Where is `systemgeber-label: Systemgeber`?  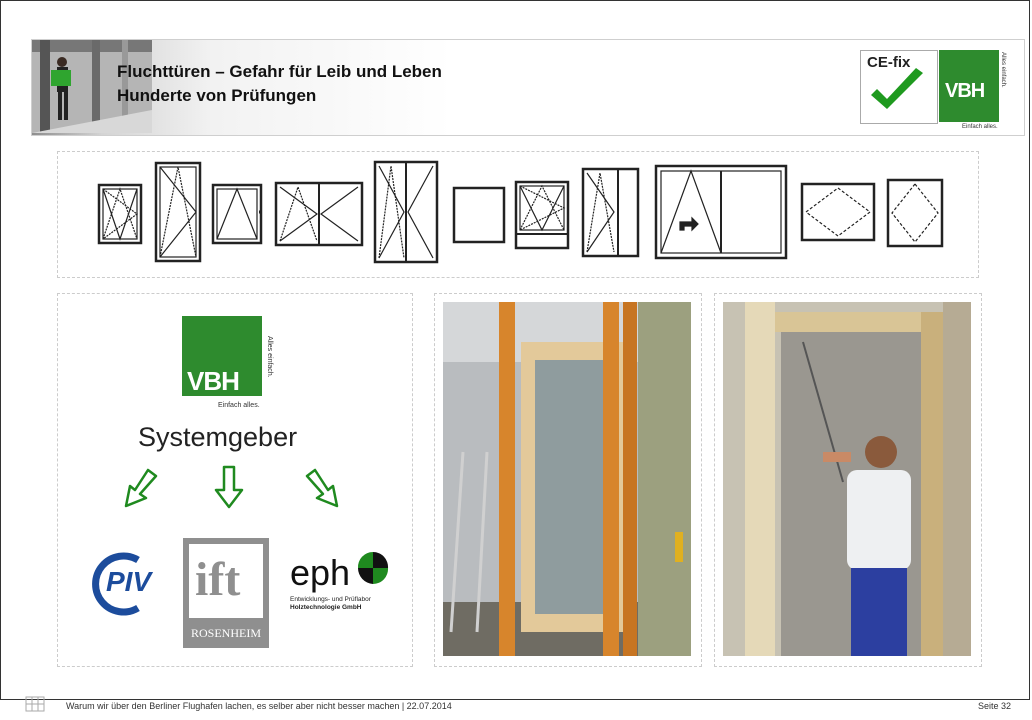
systemgeber-label: Systemgeber is located at coordinates (218, 437).